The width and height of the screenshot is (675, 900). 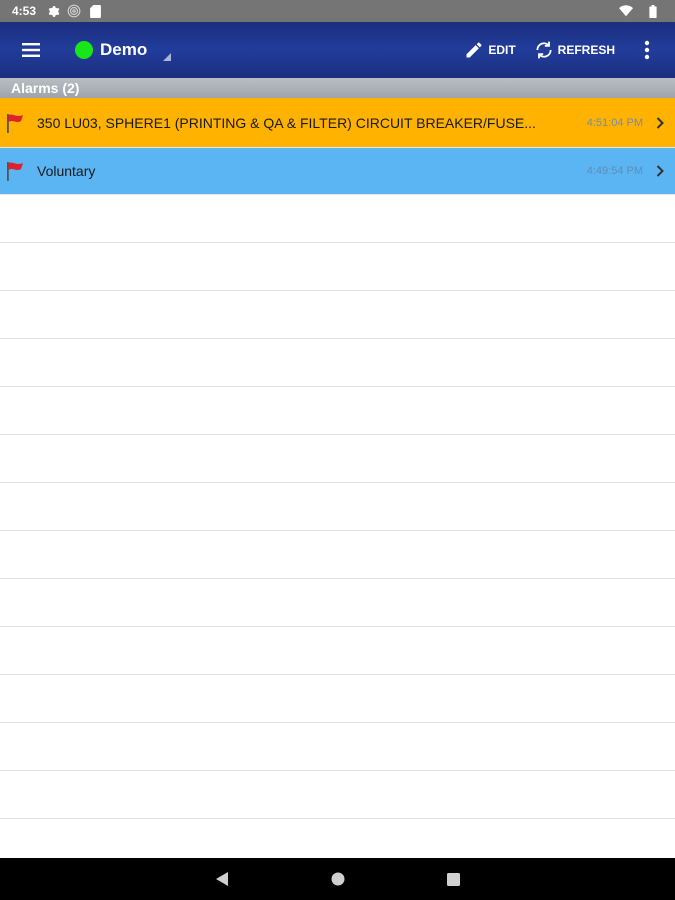 I want to click on overflow-menu-button, so click(x=647, y=50).